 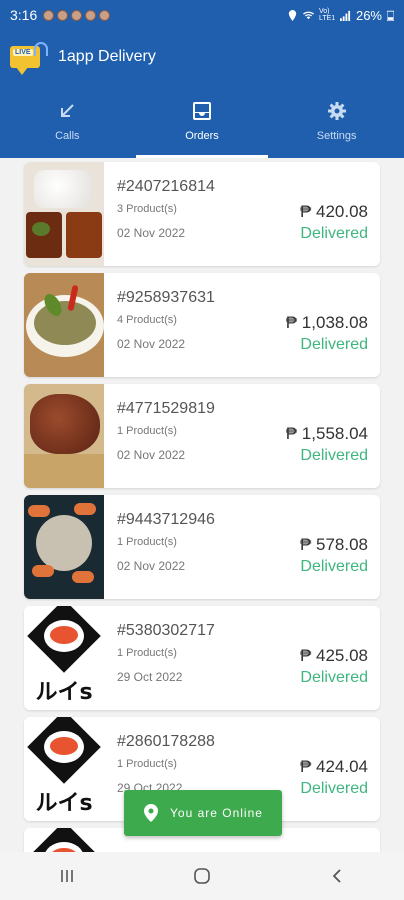 I want to click on system-navigation-bar, so click(x=202, y=876).